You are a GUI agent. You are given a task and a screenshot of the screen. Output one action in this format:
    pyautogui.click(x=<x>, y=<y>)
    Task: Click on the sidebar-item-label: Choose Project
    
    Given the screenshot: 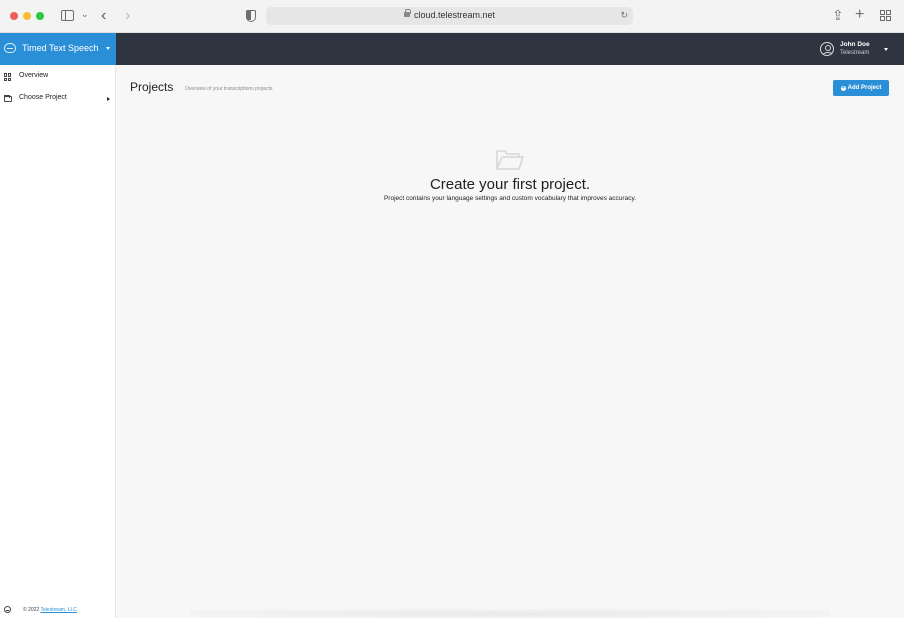 What is the action you would take?
    pyautogui.click(x=43, y=97)
    